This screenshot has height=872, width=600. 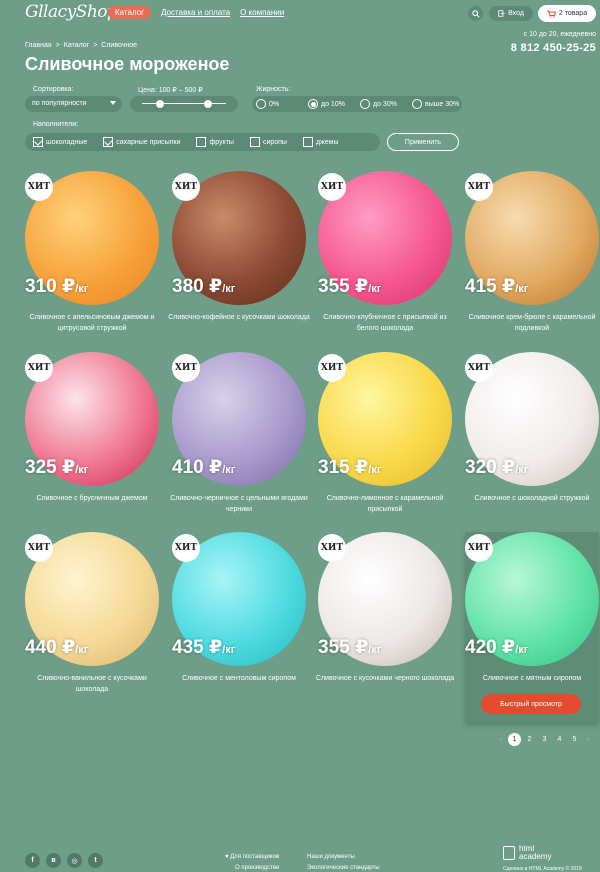 What do you see at coordinates (76, 45) in the screenshot?
I see `breadcrumb-catalog: Каталог` at bounding box center [76, 45].